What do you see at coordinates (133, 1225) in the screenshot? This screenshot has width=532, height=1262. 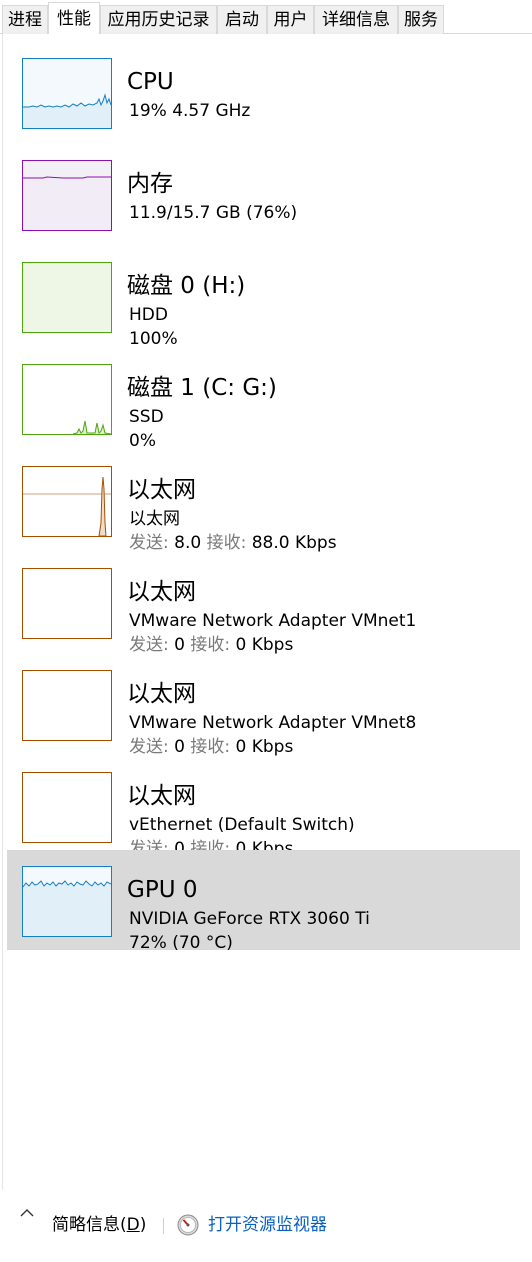 I see `fewer-details-accesskey: D` at bounding box center [133, 1225].